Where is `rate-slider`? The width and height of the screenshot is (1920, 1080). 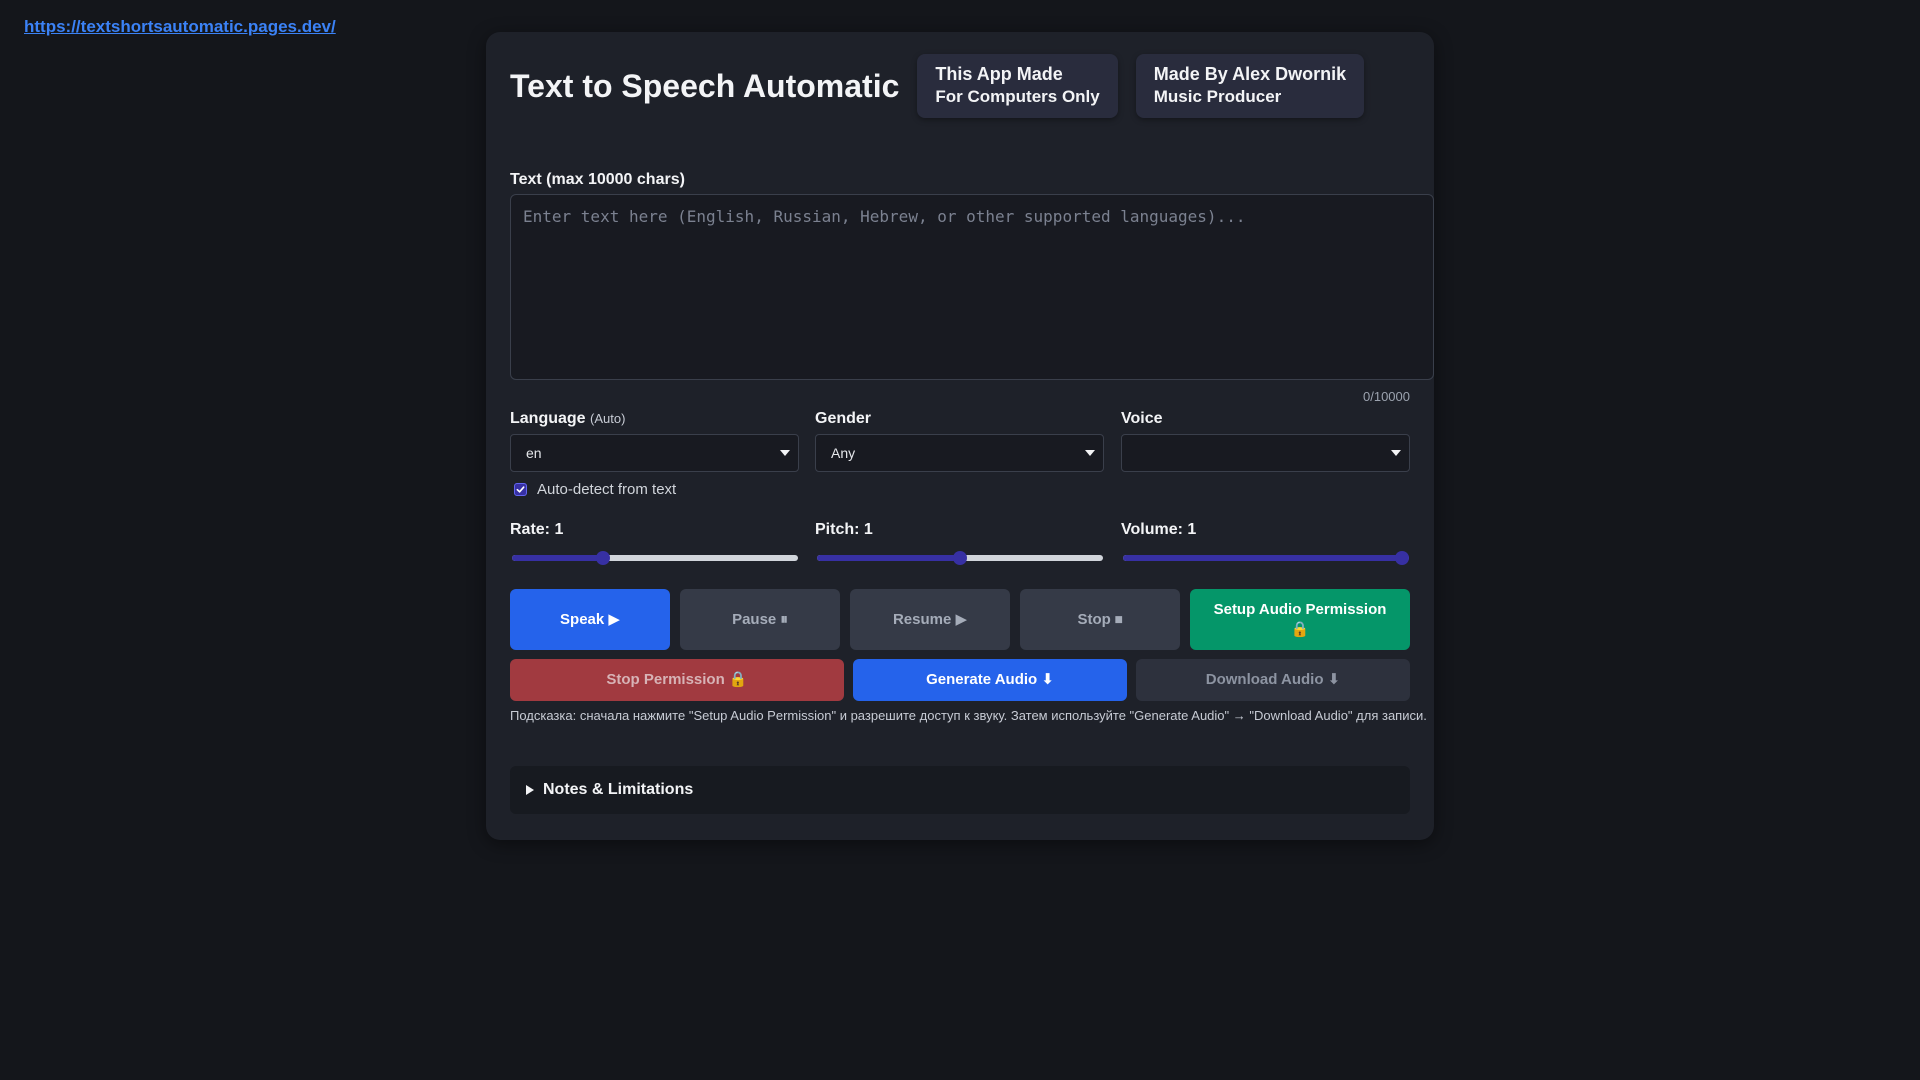 rate-slider is located at coordinates (655, 558).